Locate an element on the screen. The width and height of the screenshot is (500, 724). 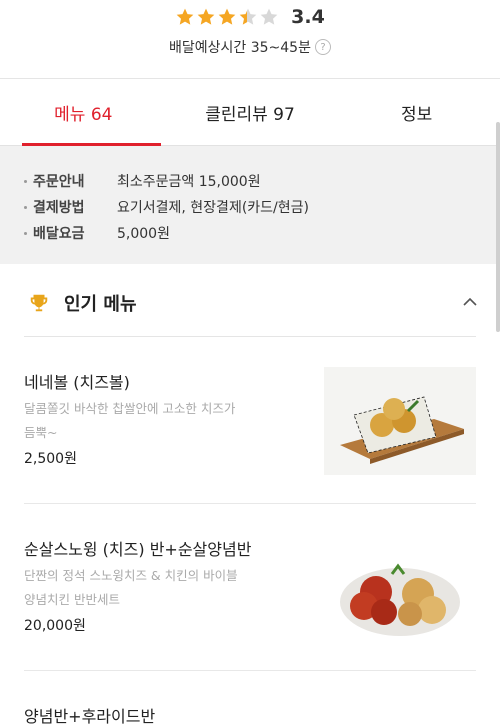
trophy-icon is located at coordinates (39, 303).